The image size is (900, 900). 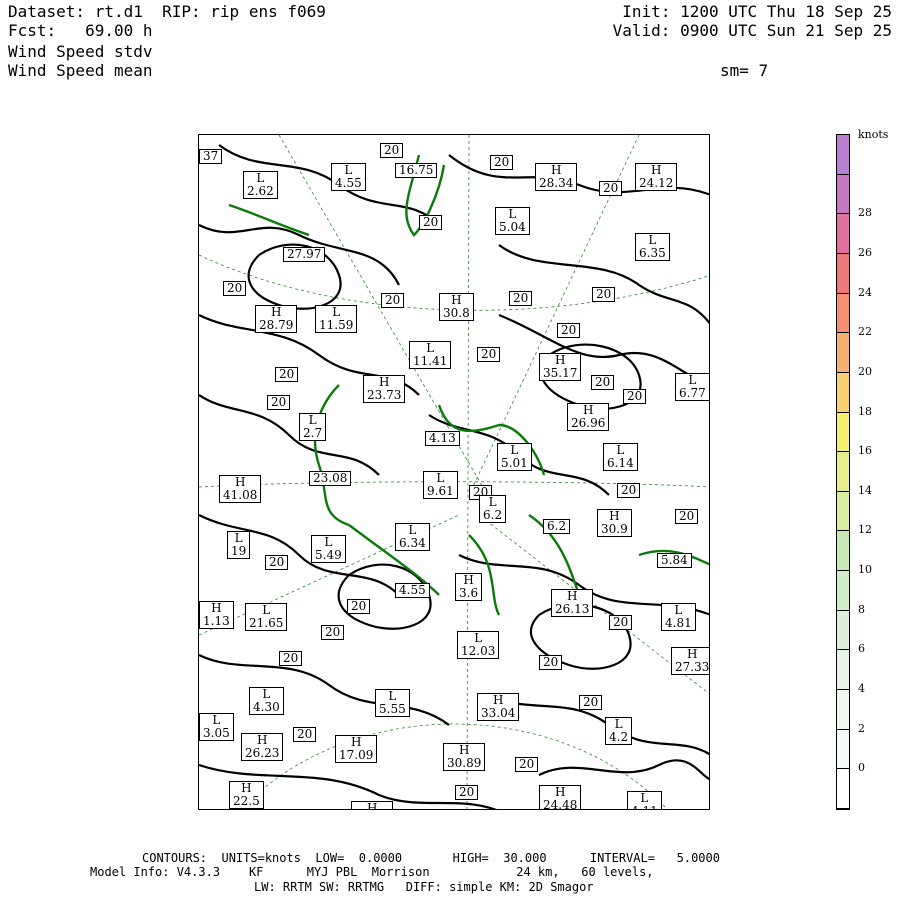 What do you see at coordinates (240, 489) in the screenshot?
I see `high-marker: H 41.08` at bounding box center [240, 489].